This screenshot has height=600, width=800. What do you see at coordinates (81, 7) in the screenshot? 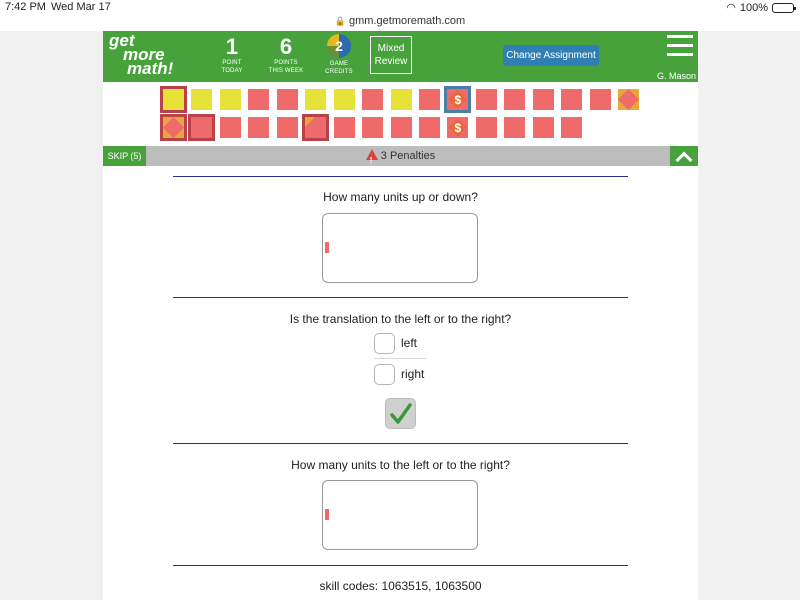
I see `status-date: Wed Mar 17` at bounding box center [81, 7].